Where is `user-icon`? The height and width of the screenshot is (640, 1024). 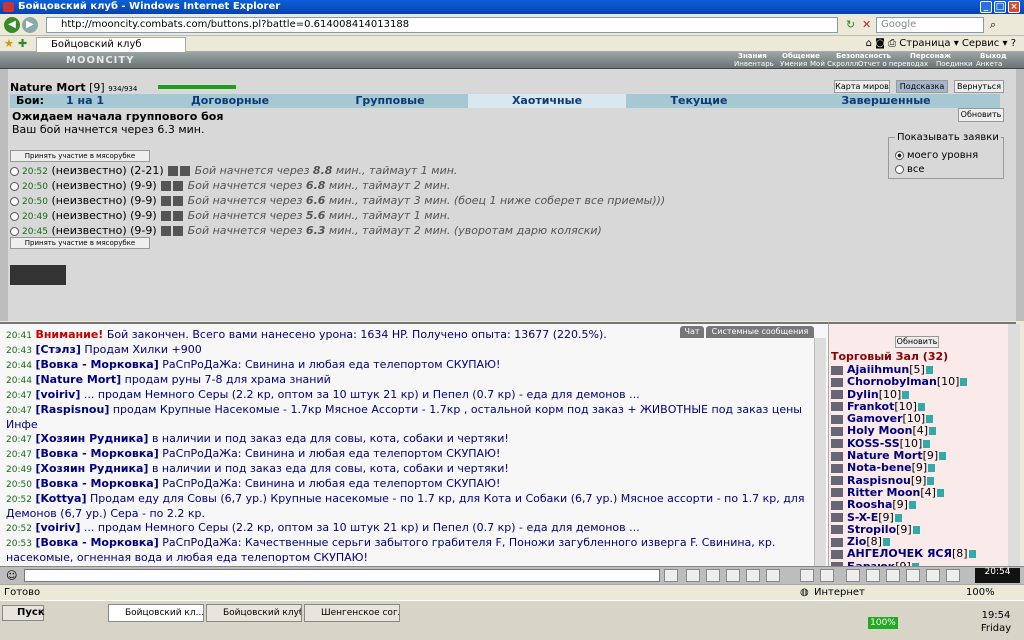 user-icon is located at coordinates (827, 575).